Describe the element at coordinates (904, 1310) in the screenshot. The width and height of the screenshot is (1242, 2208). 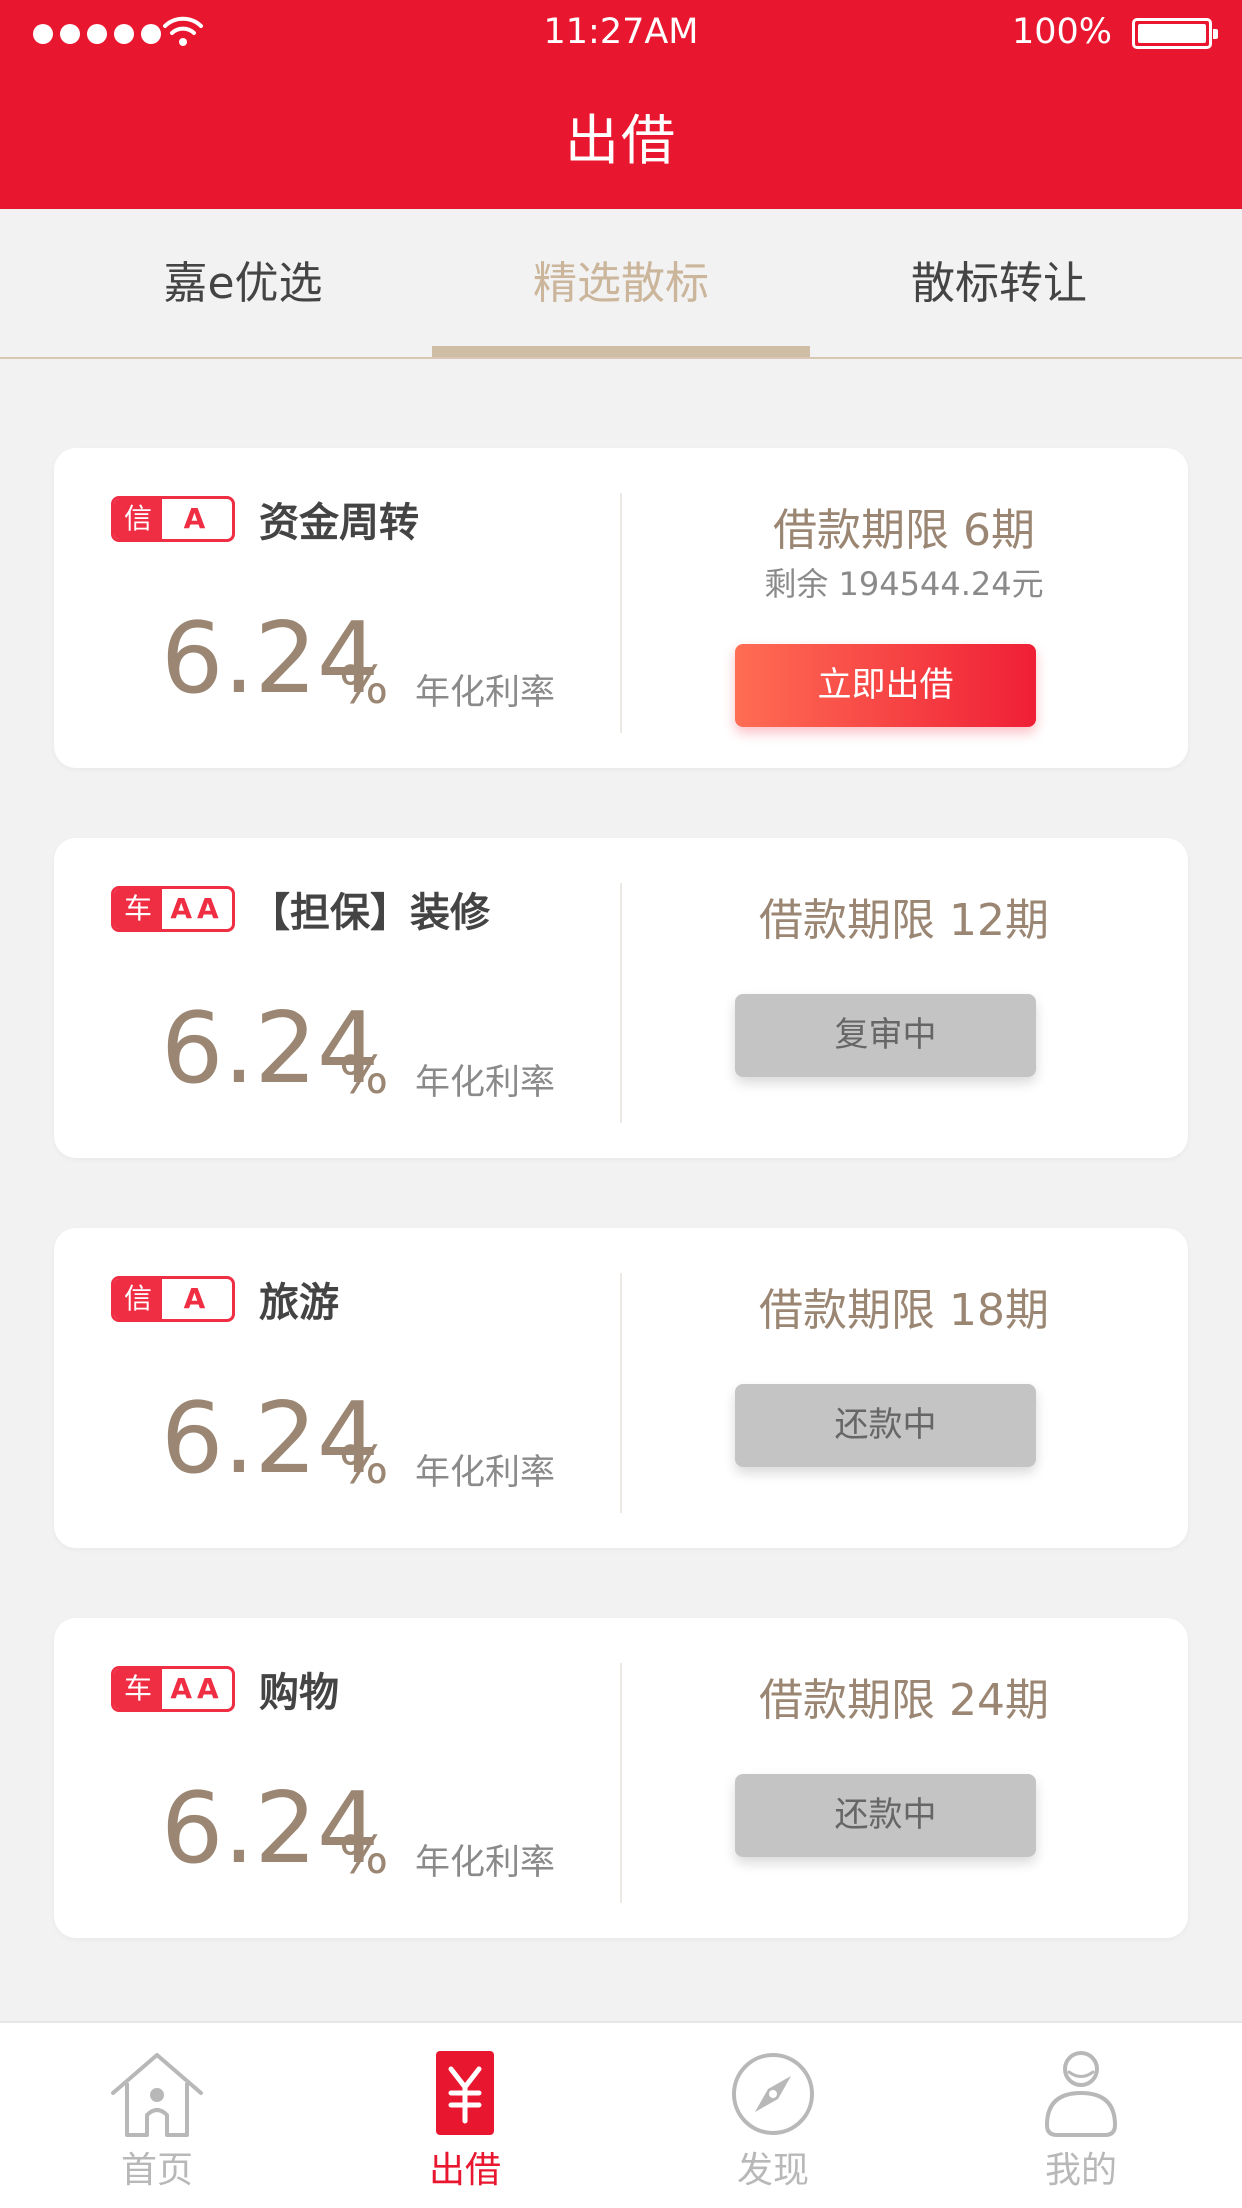
I see `loan-term: 借款期限 18期` at that location.